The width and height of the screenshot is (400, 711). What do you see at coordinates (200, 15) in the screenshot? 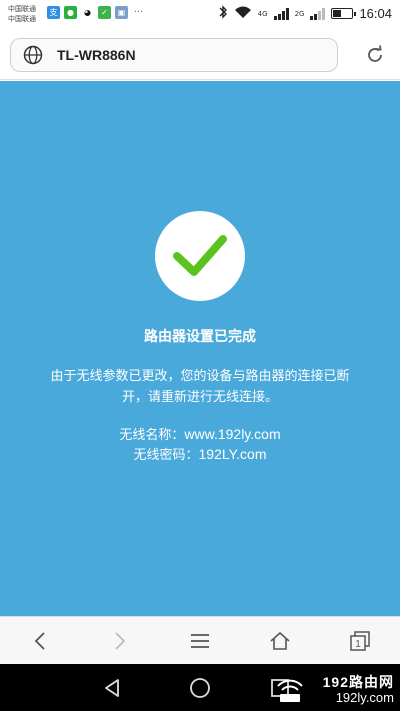
I see `status-bar: 中国联通 中国联通 支 ● ◕ ✓ ▣ ··· 4G 2G 16:04` at bounding box center [200, 15].